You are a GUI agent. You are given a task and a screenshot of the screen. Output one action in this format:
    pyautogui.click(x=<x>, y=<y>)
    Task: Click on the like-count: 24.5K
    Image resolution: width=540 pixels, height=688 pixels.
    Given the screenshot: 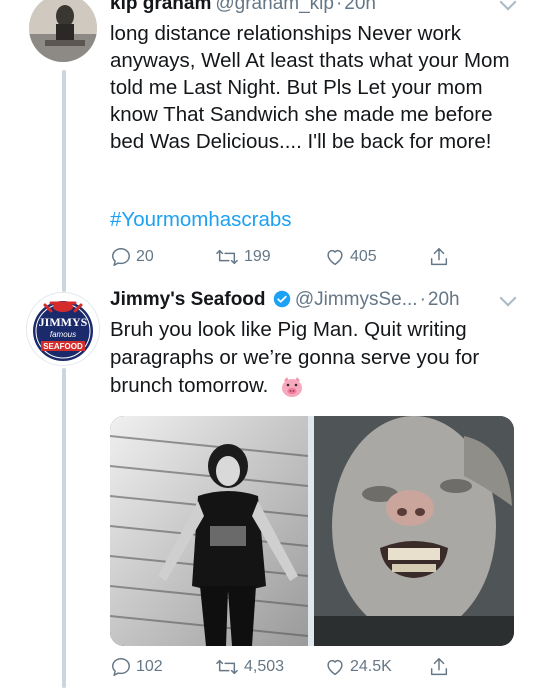 What is the action you would take?
    pyautogui.click(x=371, y=666)
    